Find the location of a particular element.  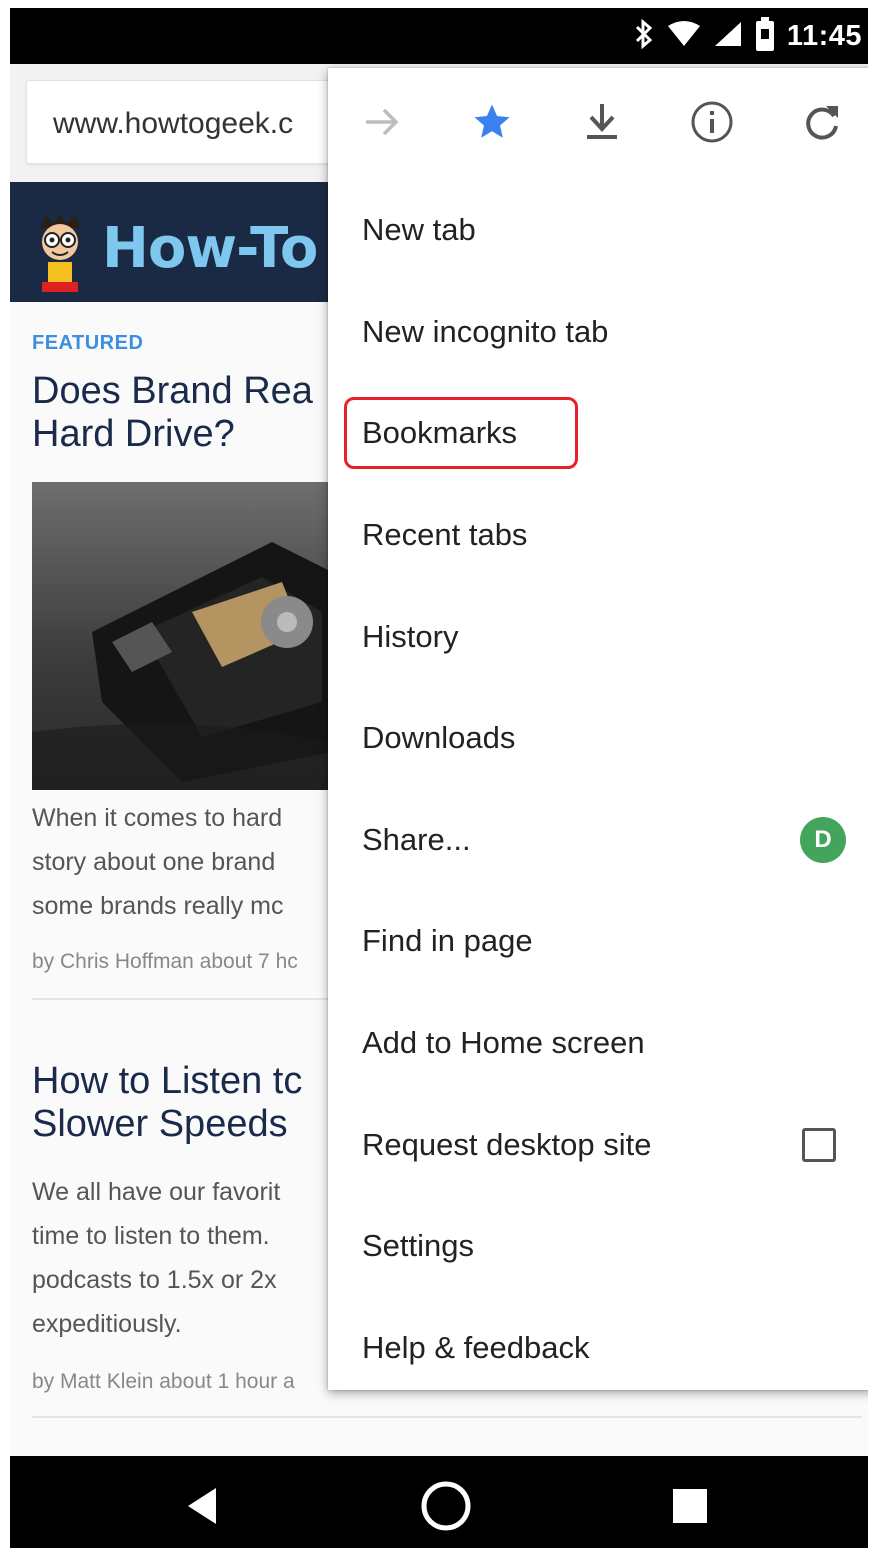

menu-item-new-incognito-tab: New incognito tab is located at coordinates (598, 332).